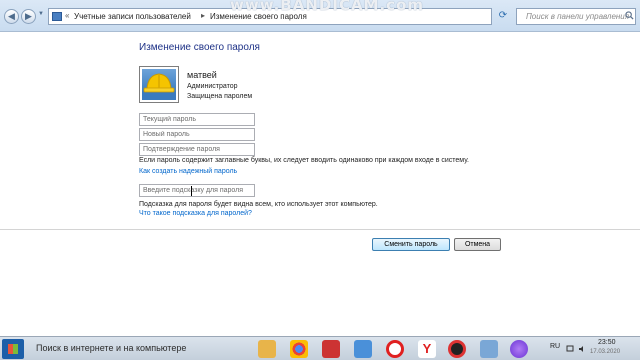  What do you see at coordinates (327, 7) in the screenshot?
I see `bandicam-watermark: www.BANDICAM.com` at bounding box center [327, 7].